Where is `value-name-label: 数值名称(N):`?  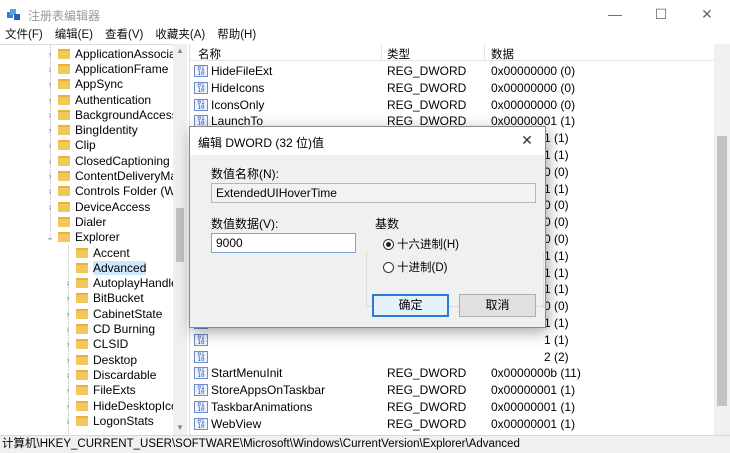
value-name-label: 数值名称(N): is located at coordinates (245, 174).